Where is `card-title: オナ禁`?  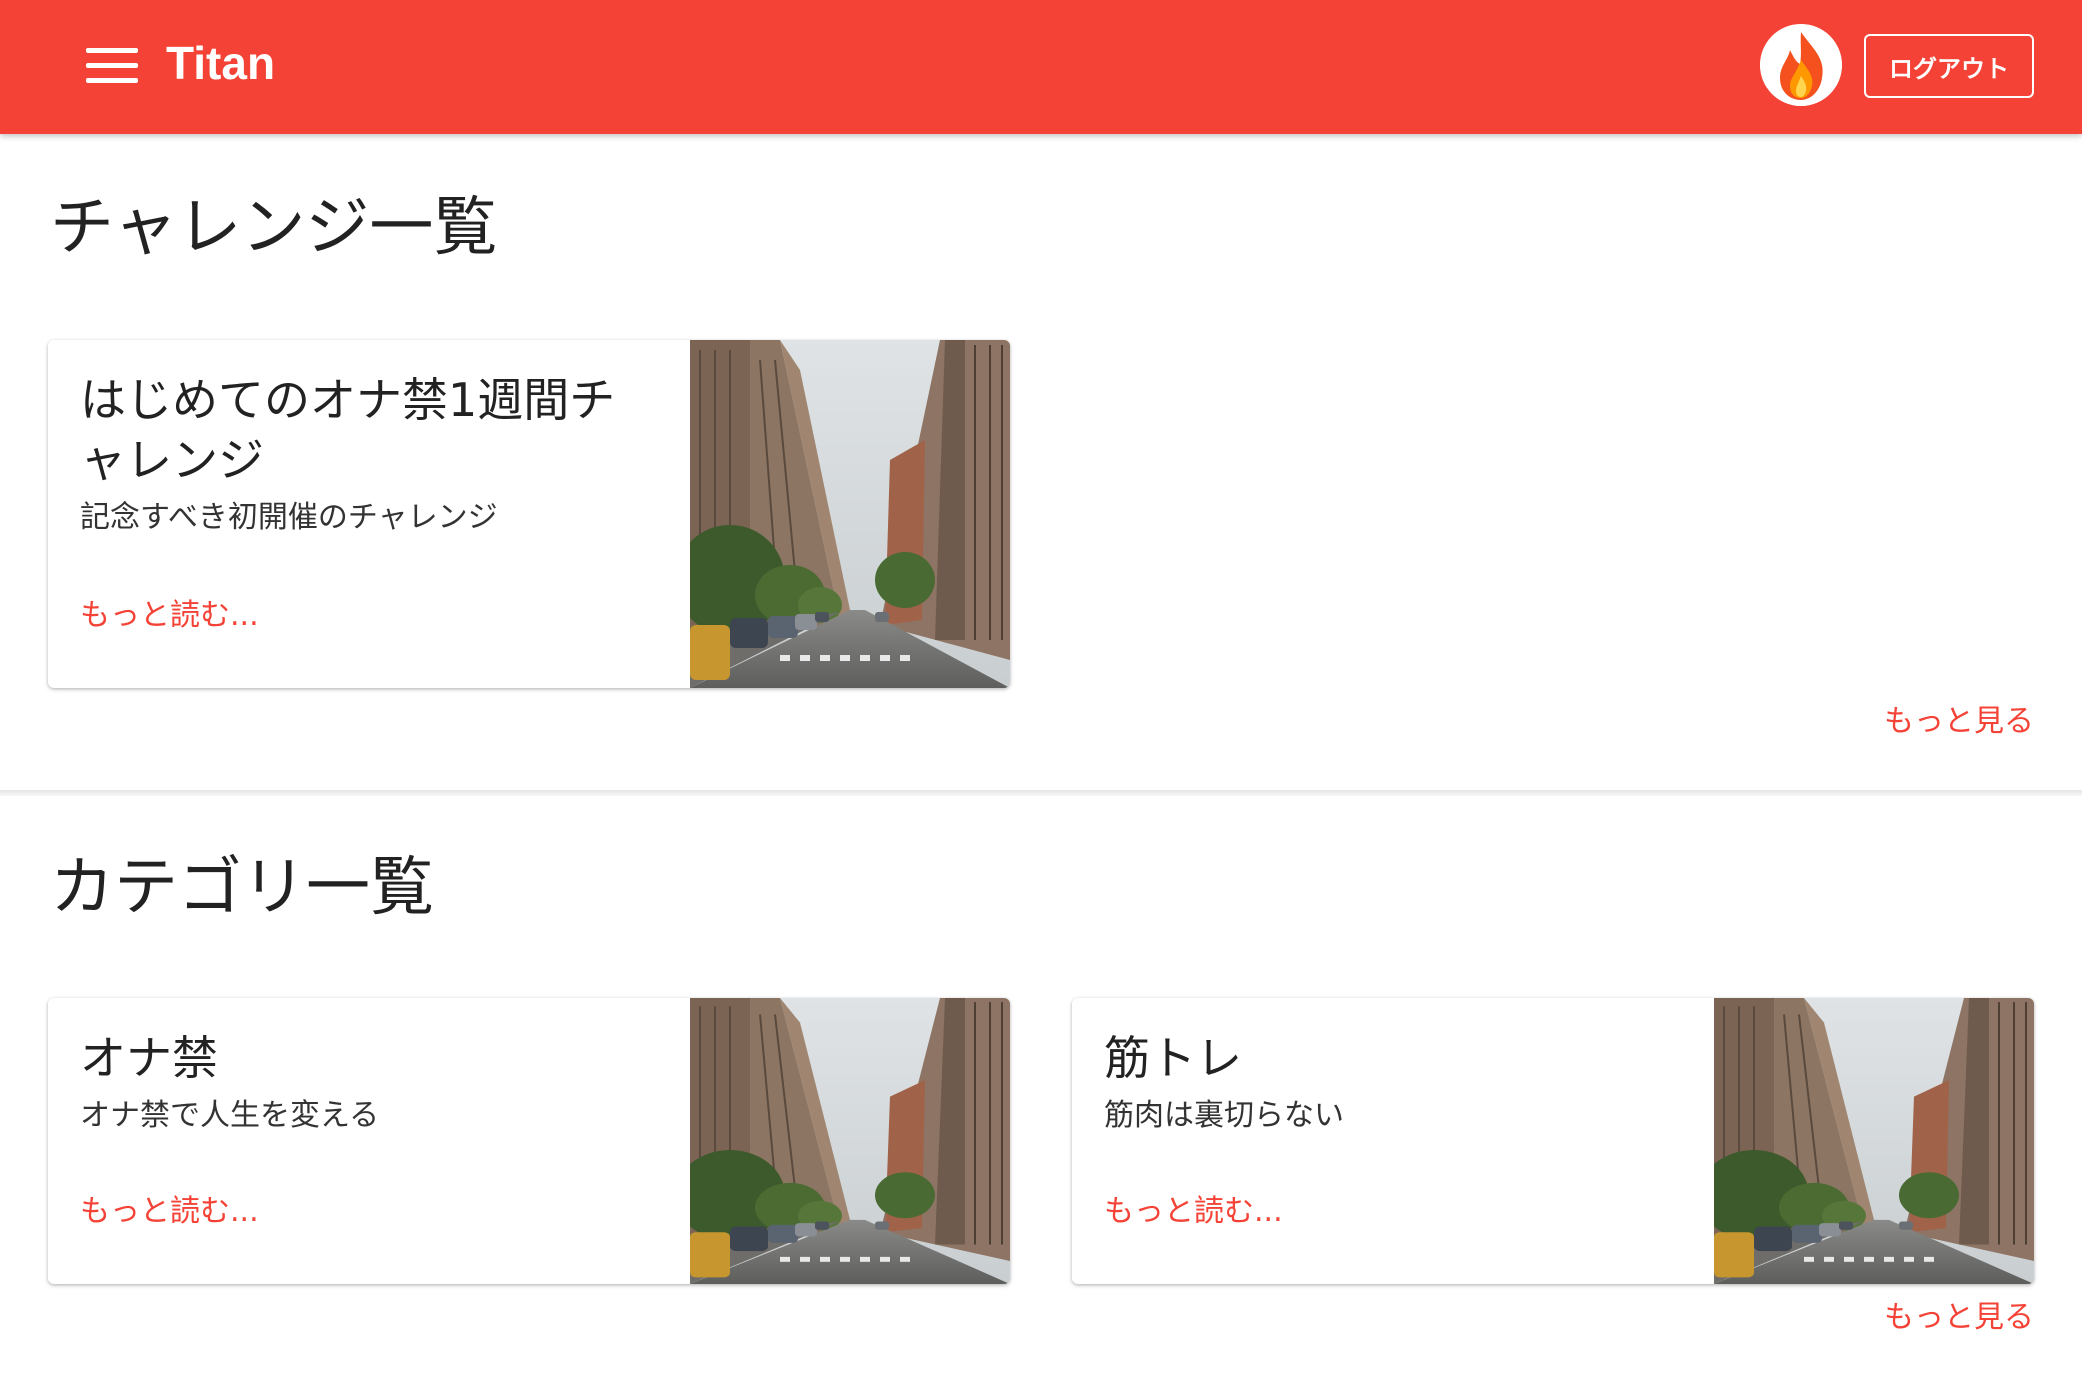
card-title: オナ禁 is located at coordinates (149, 1058).